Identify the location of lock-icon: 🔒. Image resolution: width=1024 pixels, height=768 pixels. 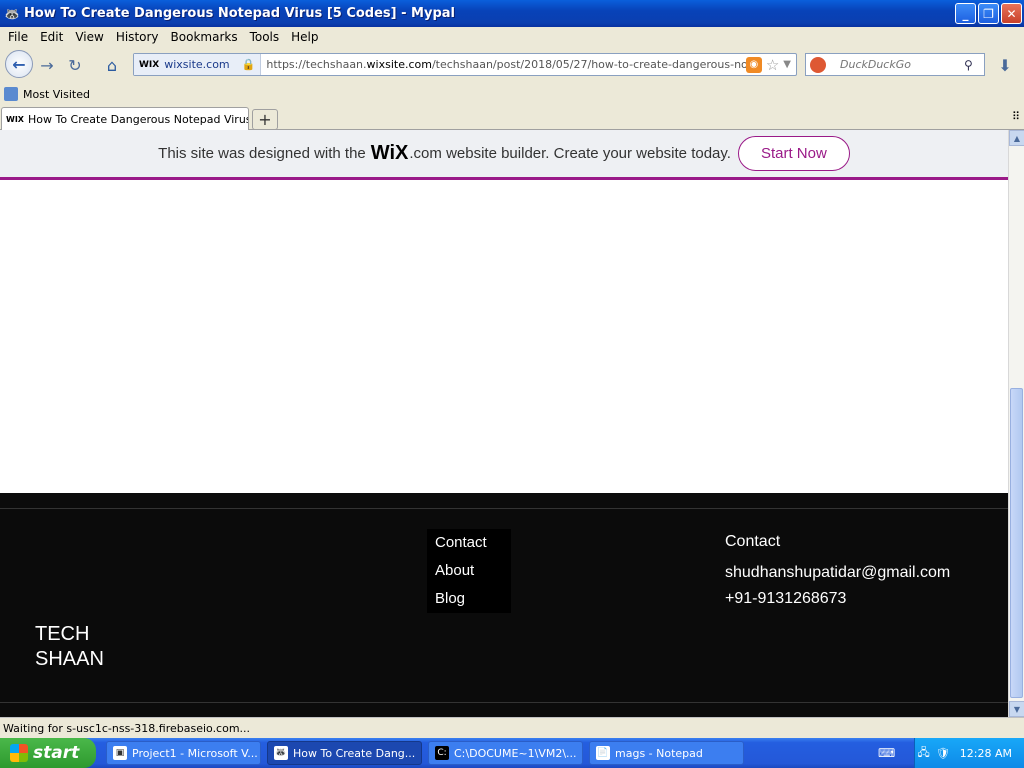
(248, 64).